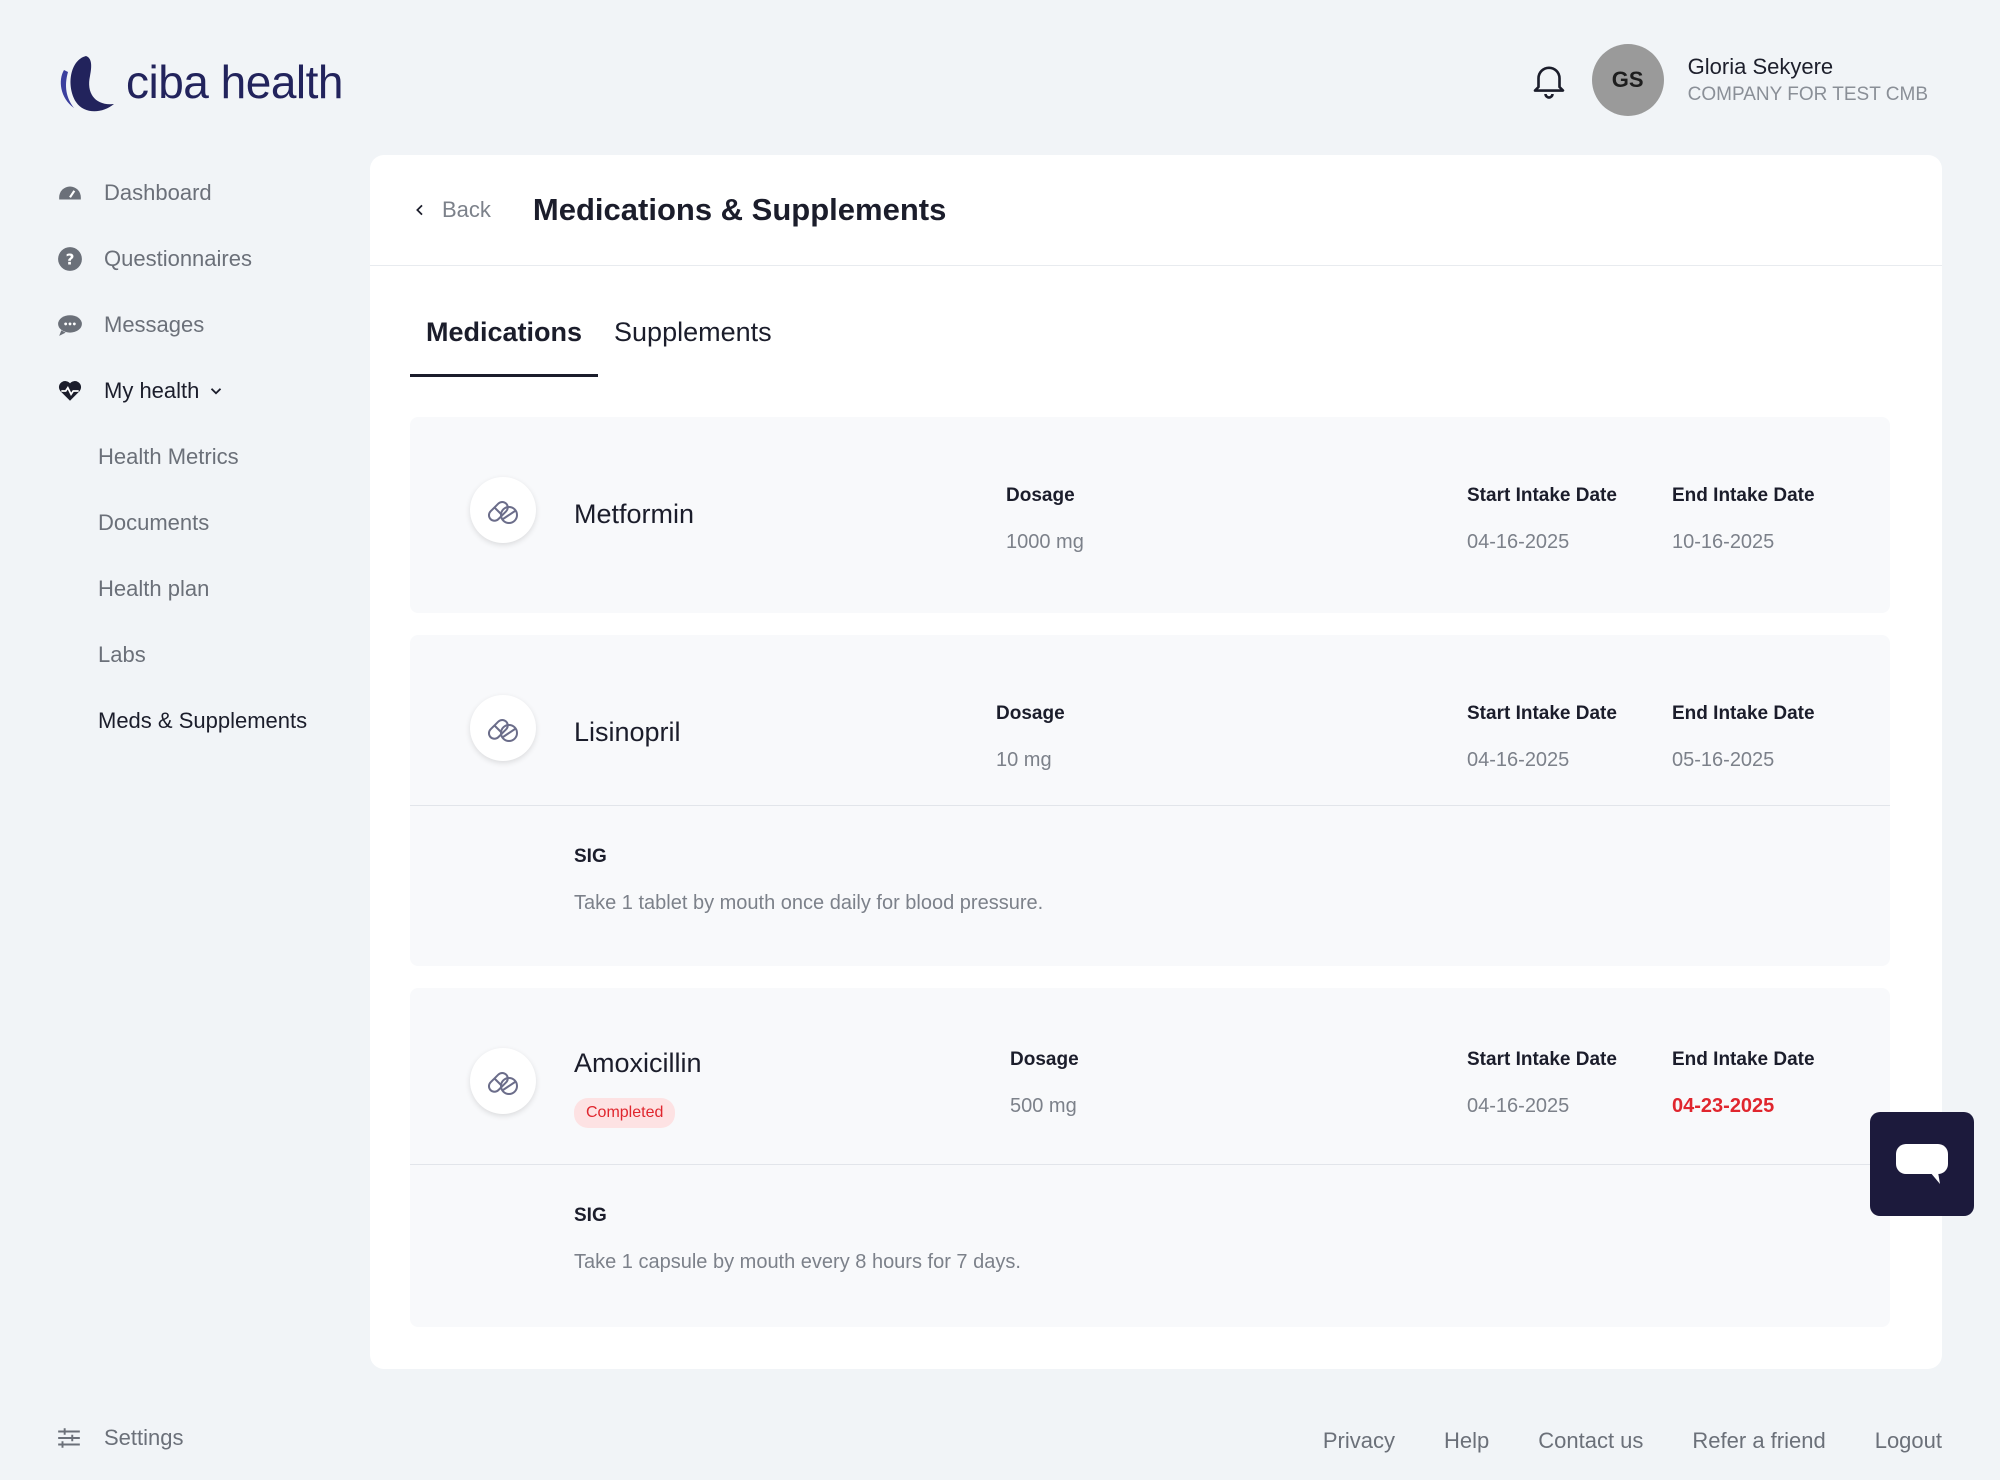 Image resolution: width=2000 pixels, height=1480 pixels. I want to click on chat-icon, so click(70, 325).